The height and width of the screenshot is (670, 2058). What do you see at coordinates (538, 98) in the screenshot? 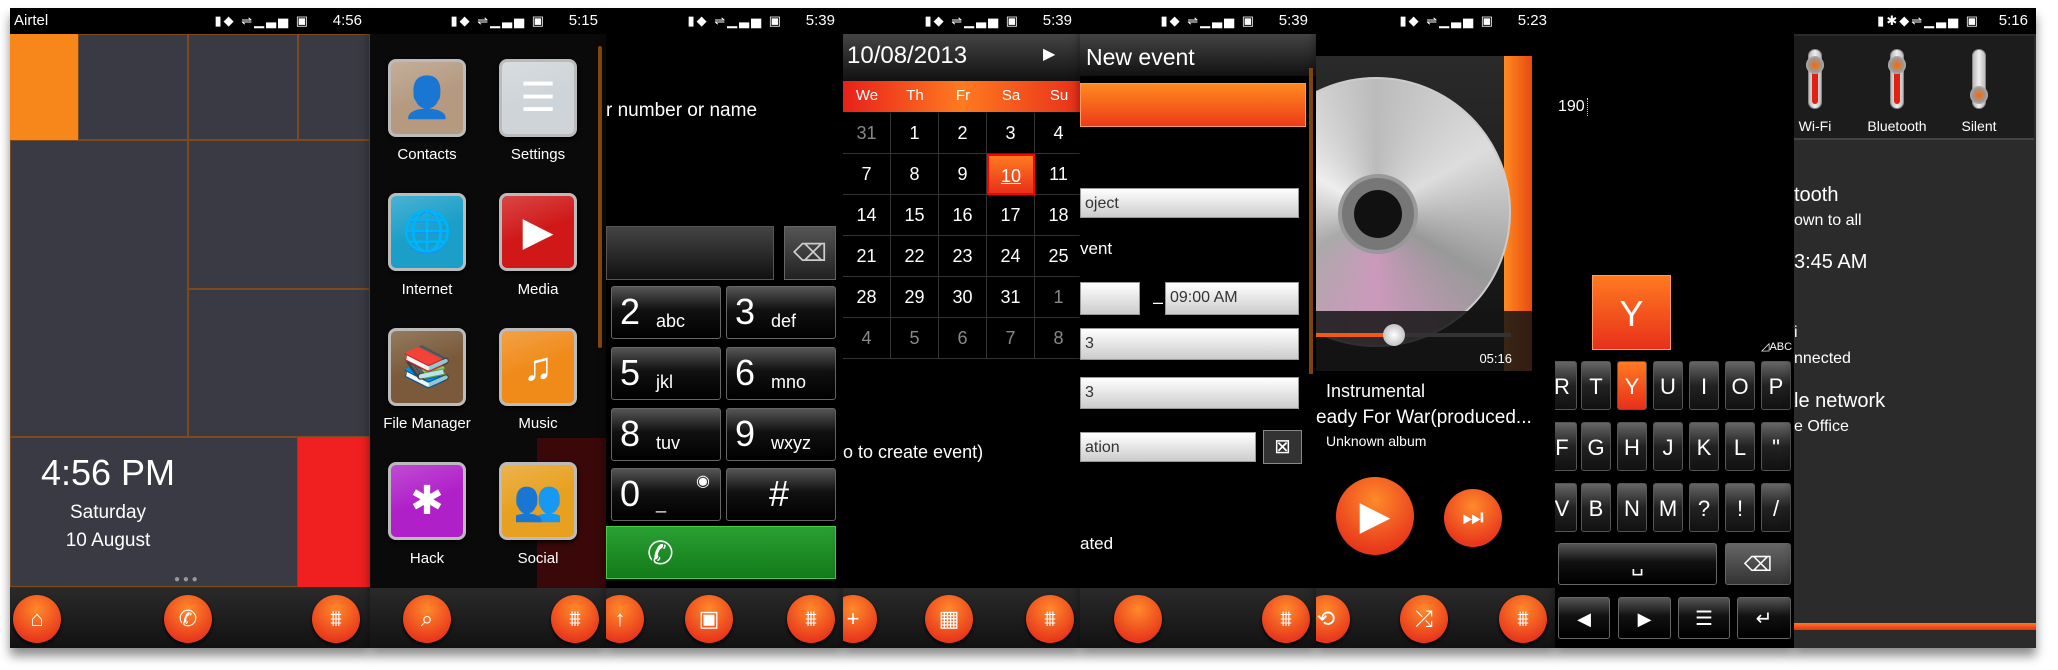
I see `settings-icon: ☰` at bounding box center [538, 98].